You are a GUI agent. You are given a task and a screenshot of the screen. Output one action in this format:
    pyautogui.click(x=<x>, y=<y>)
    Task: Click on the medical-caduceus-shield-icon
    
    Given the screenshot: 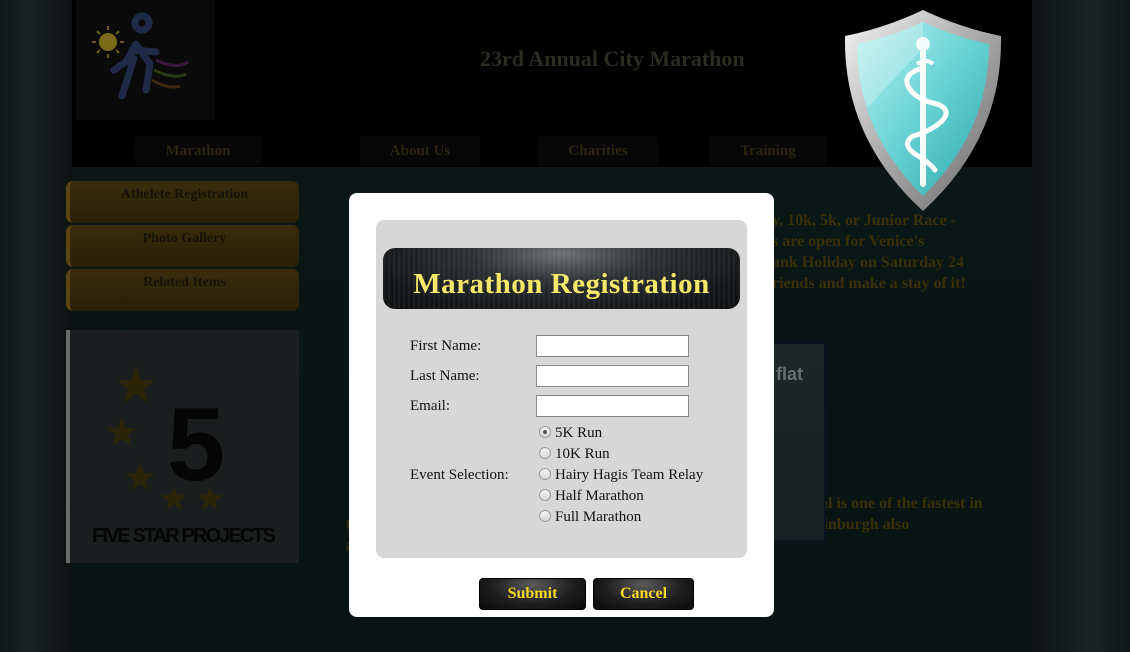 What is the action you would take?
    pyautogui.click(x=923, y=110)
    